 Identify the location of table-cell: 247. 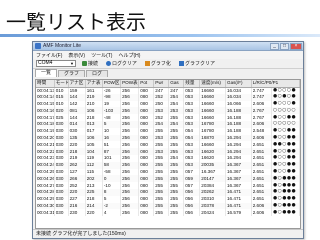
(161, 90).